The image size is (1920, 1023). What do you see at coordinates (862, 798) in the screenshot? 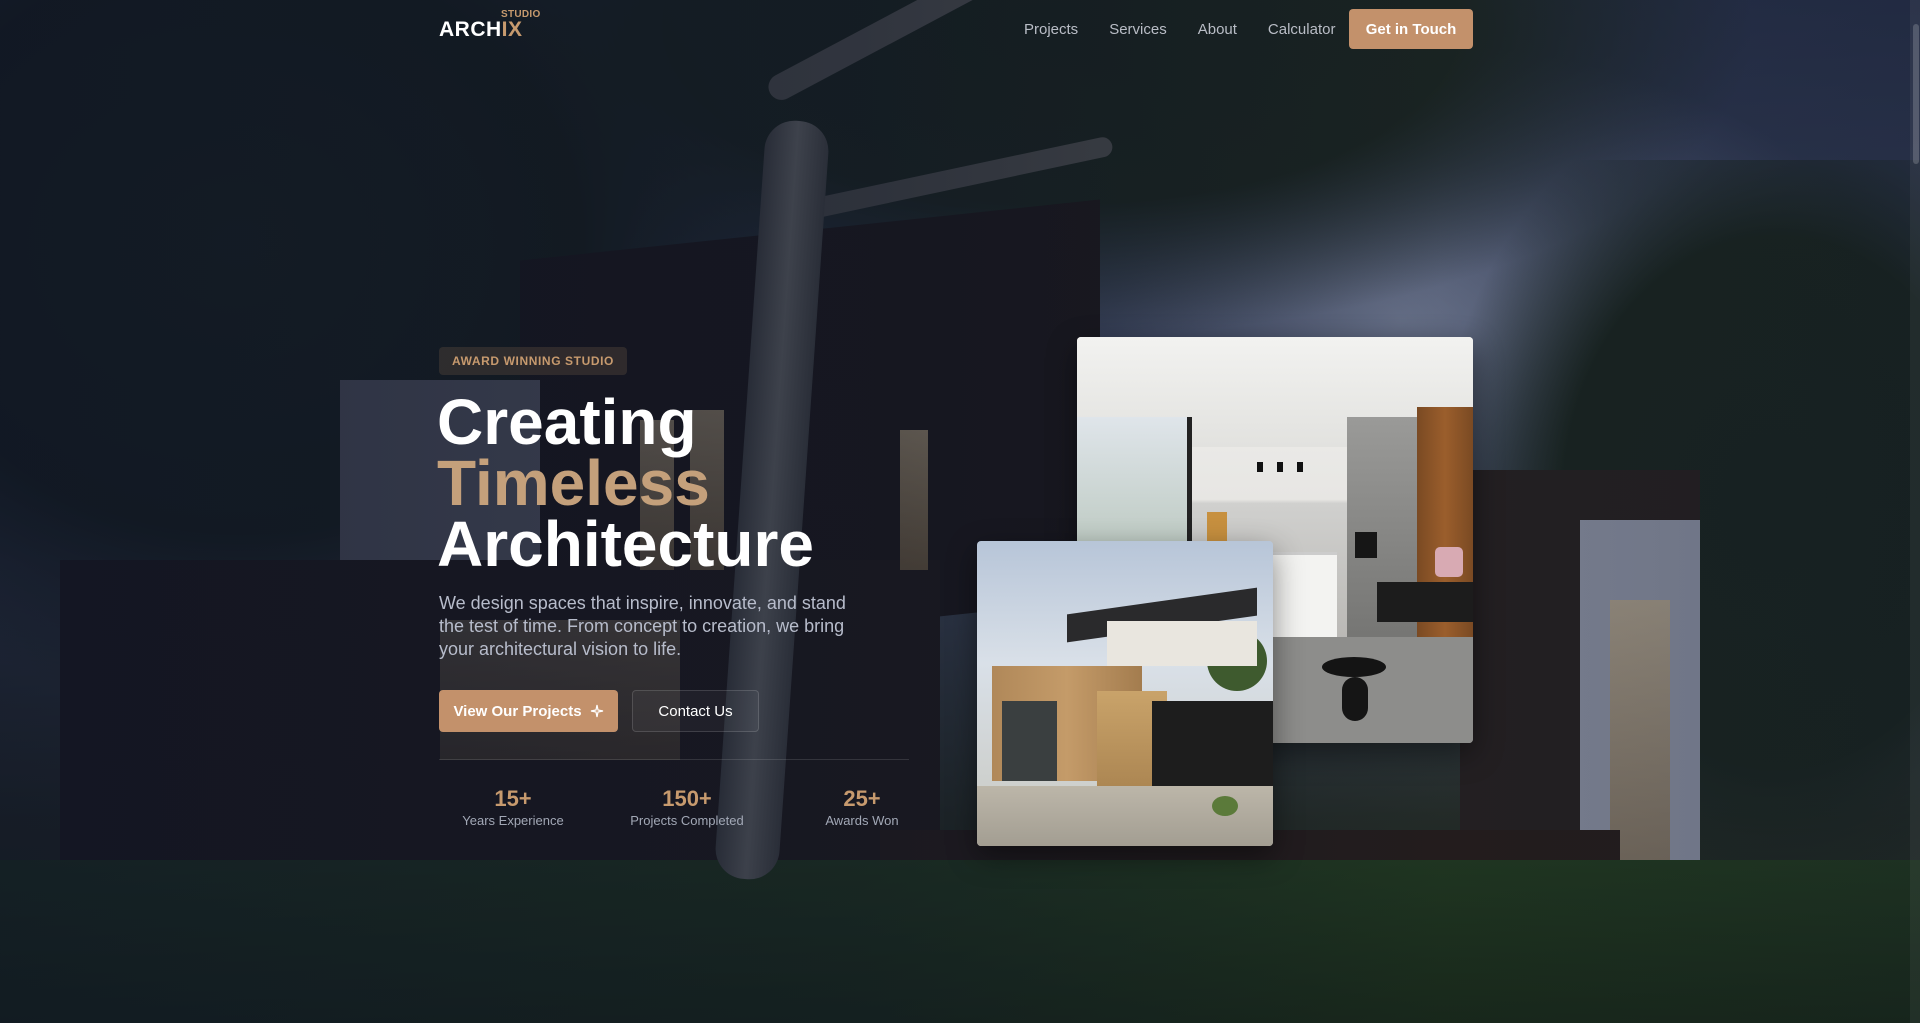
I see `stat-value: 25+` at bounding box center [862, 798].